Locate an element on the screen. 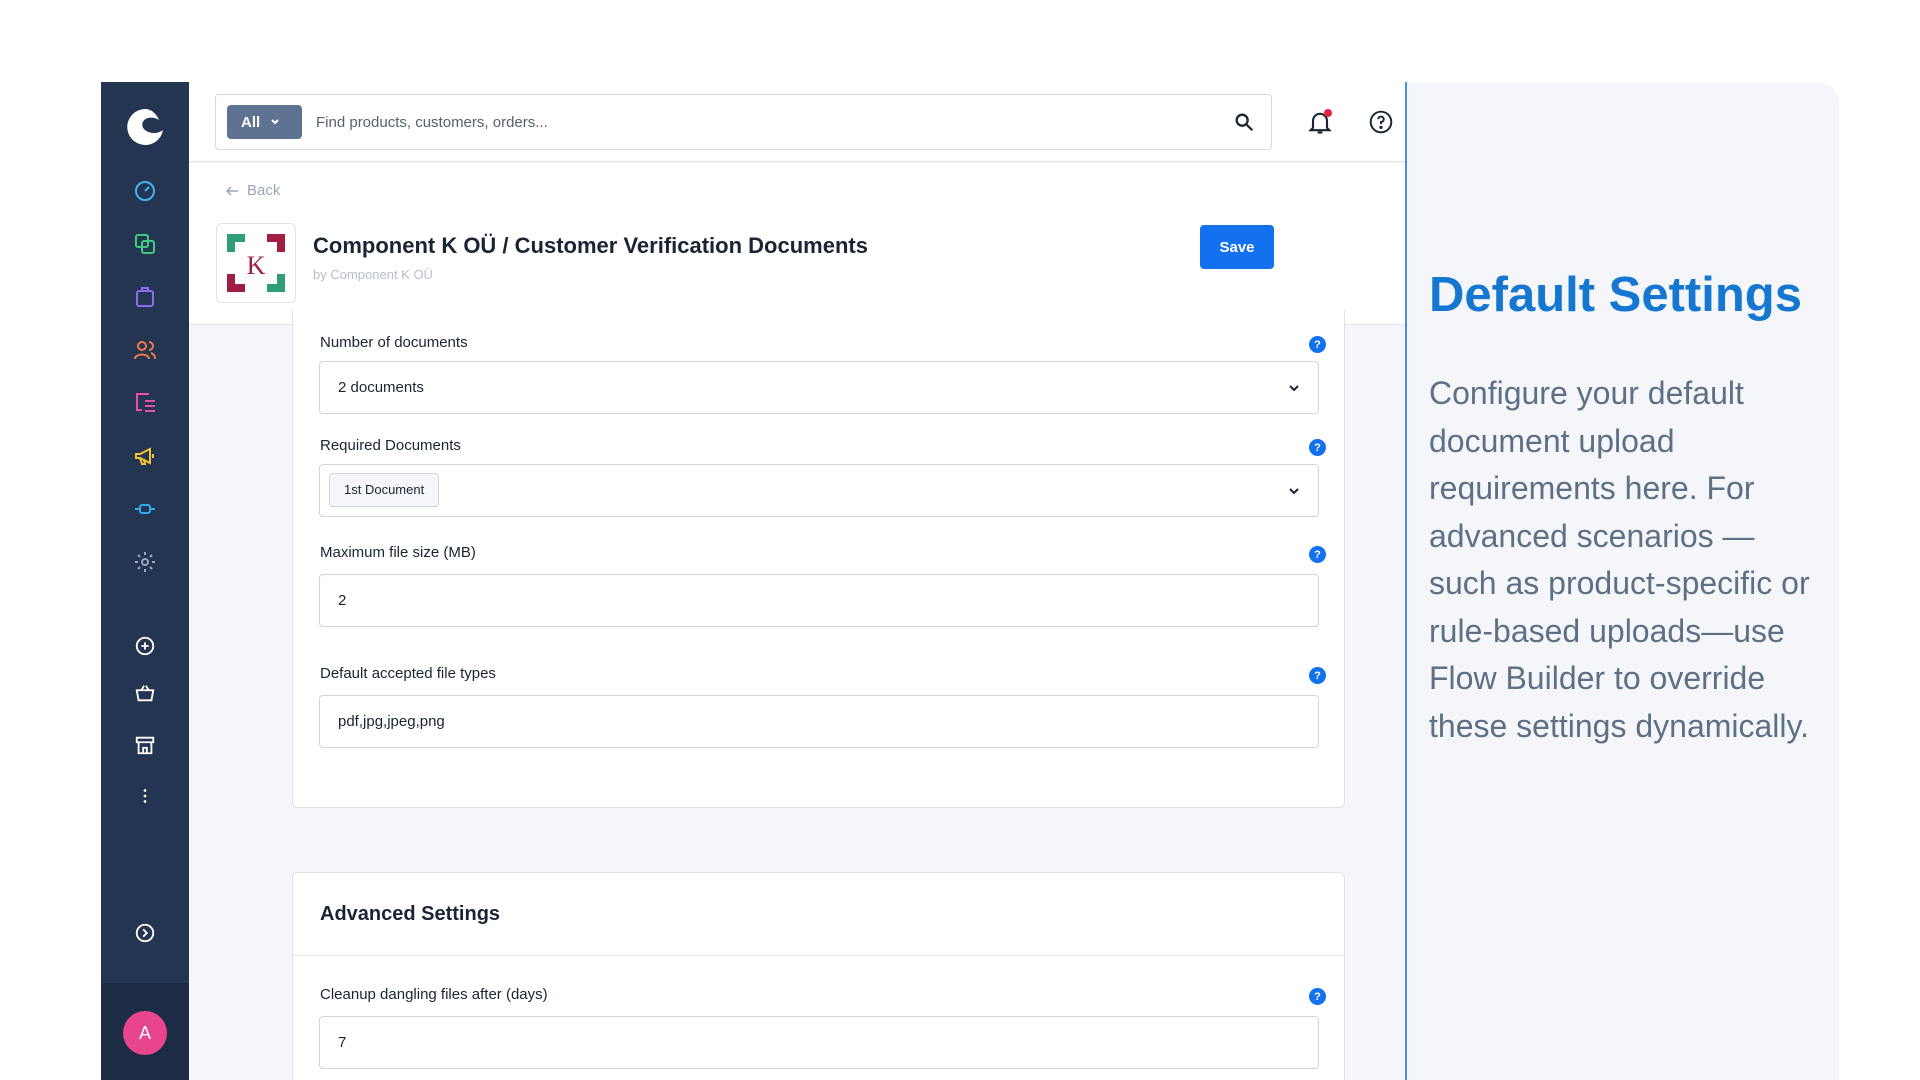 Image resolution: width=1920 pixels, height=1080 pixels. extensions-icon is located at coordinates (145, 509).